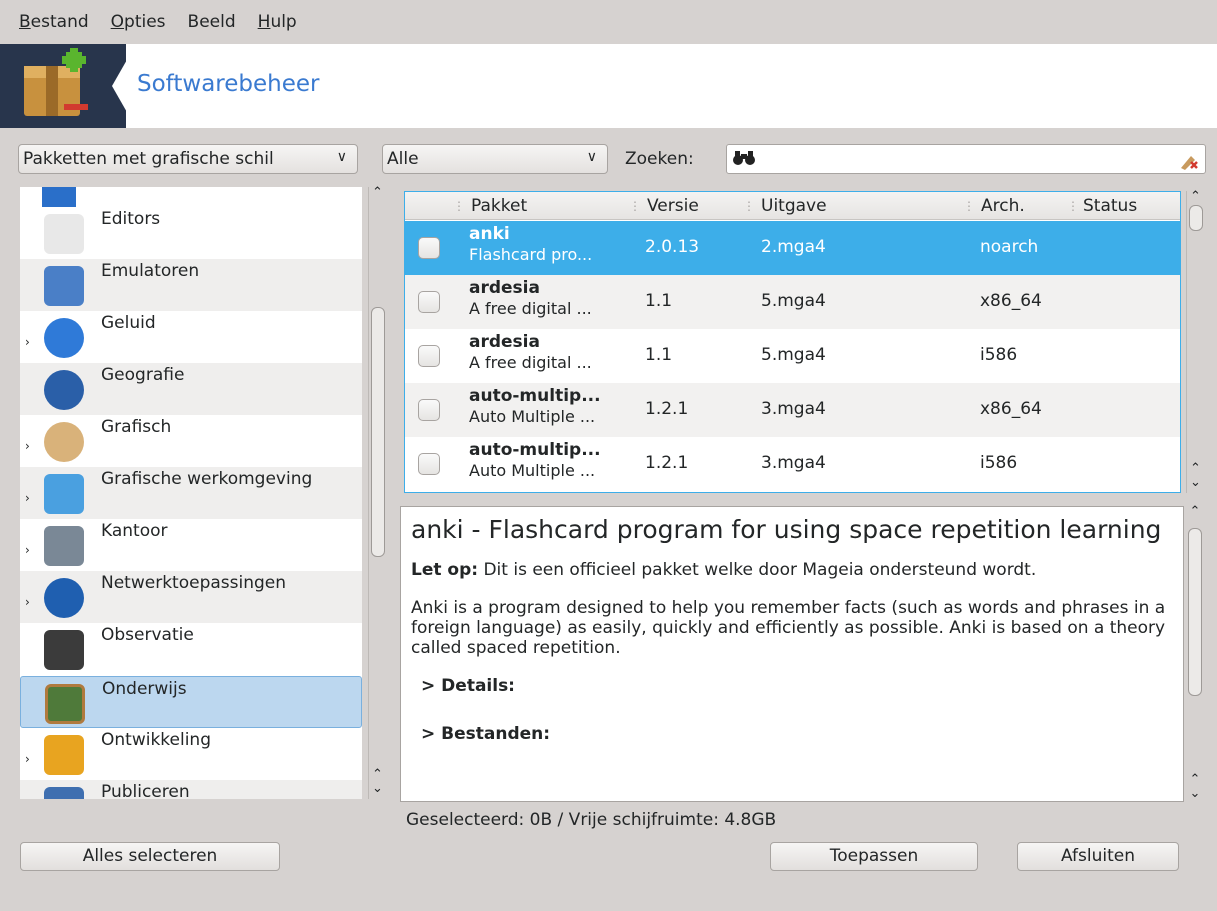 This screenshot has width=1217, height=911. What do you see at coordinates (672, 247) in the screenshot?
I see `package-version: 2.0.13` at bounding box center [672, 247].